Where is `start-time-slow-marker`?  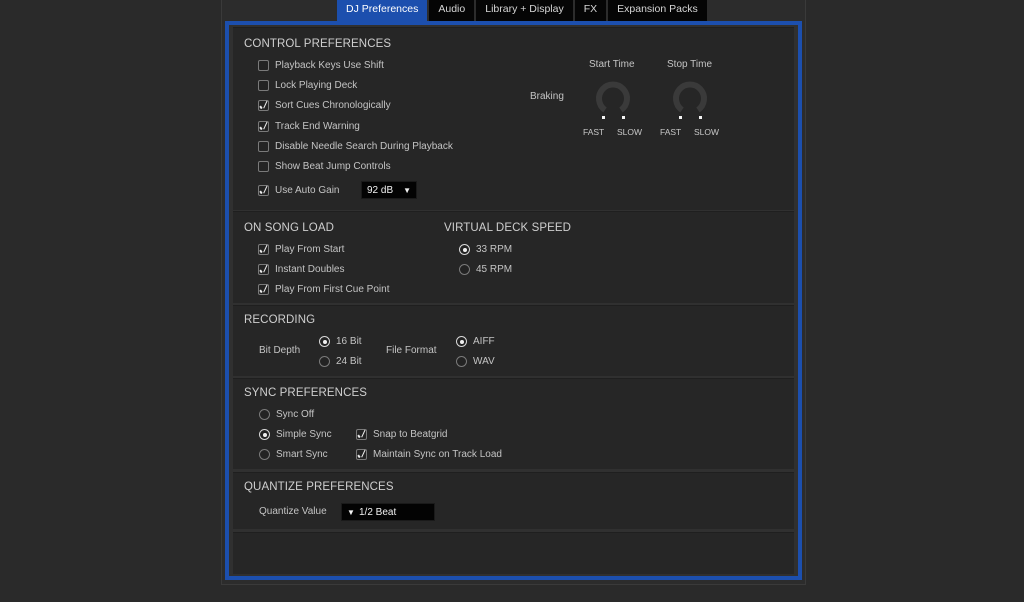 start-time-slow-marker is located at coordinates (623, 117).